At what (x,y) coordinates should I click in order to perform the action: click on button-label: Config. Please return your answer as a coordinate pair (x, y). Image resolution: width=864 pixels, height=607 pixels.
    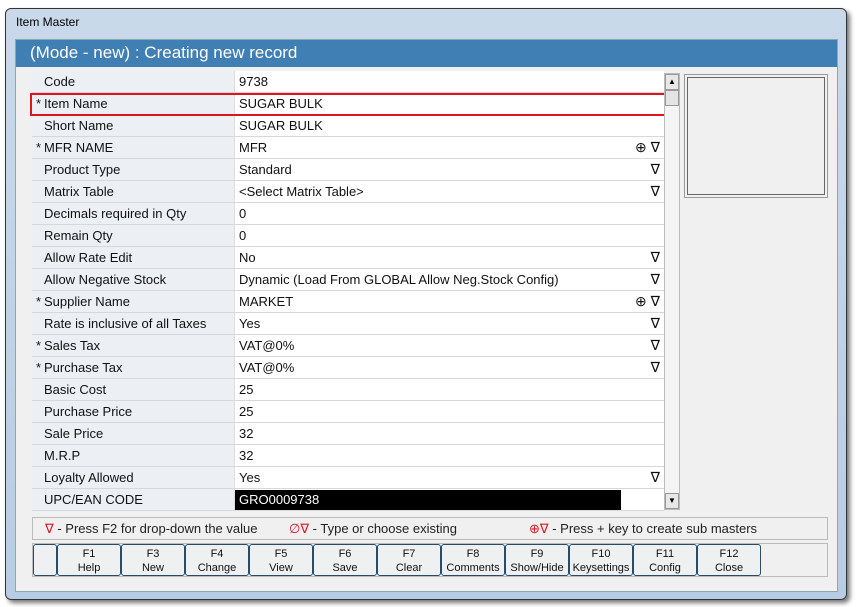
    Looking at the image, I should click on (665, 568).